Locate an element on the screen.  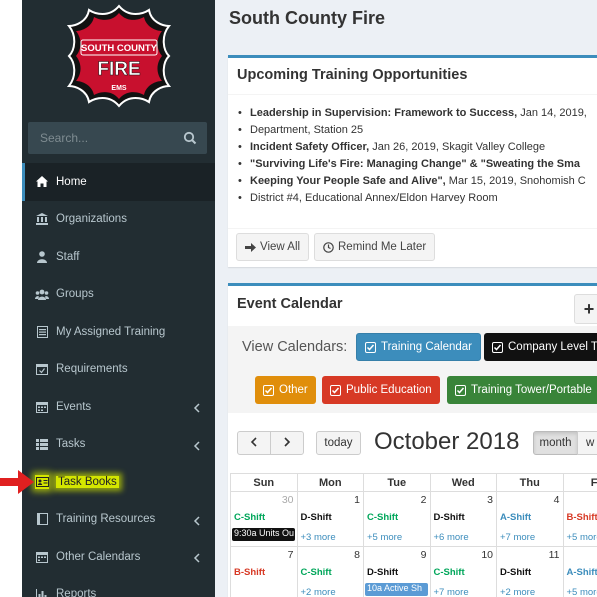
more-events-link: +3 more is located at coordinates (318, 537).